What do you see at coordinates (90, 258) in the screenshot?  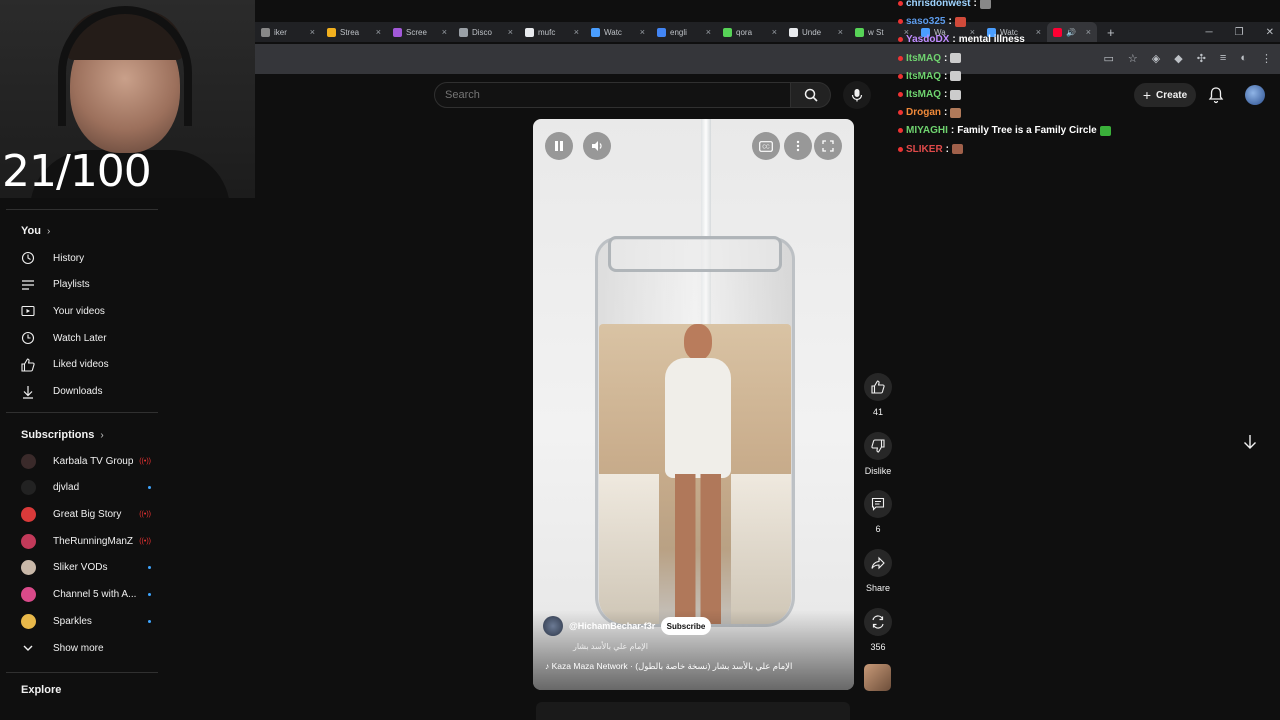 I see `sidebar-item-history: History` at bounding box center [90, 258].